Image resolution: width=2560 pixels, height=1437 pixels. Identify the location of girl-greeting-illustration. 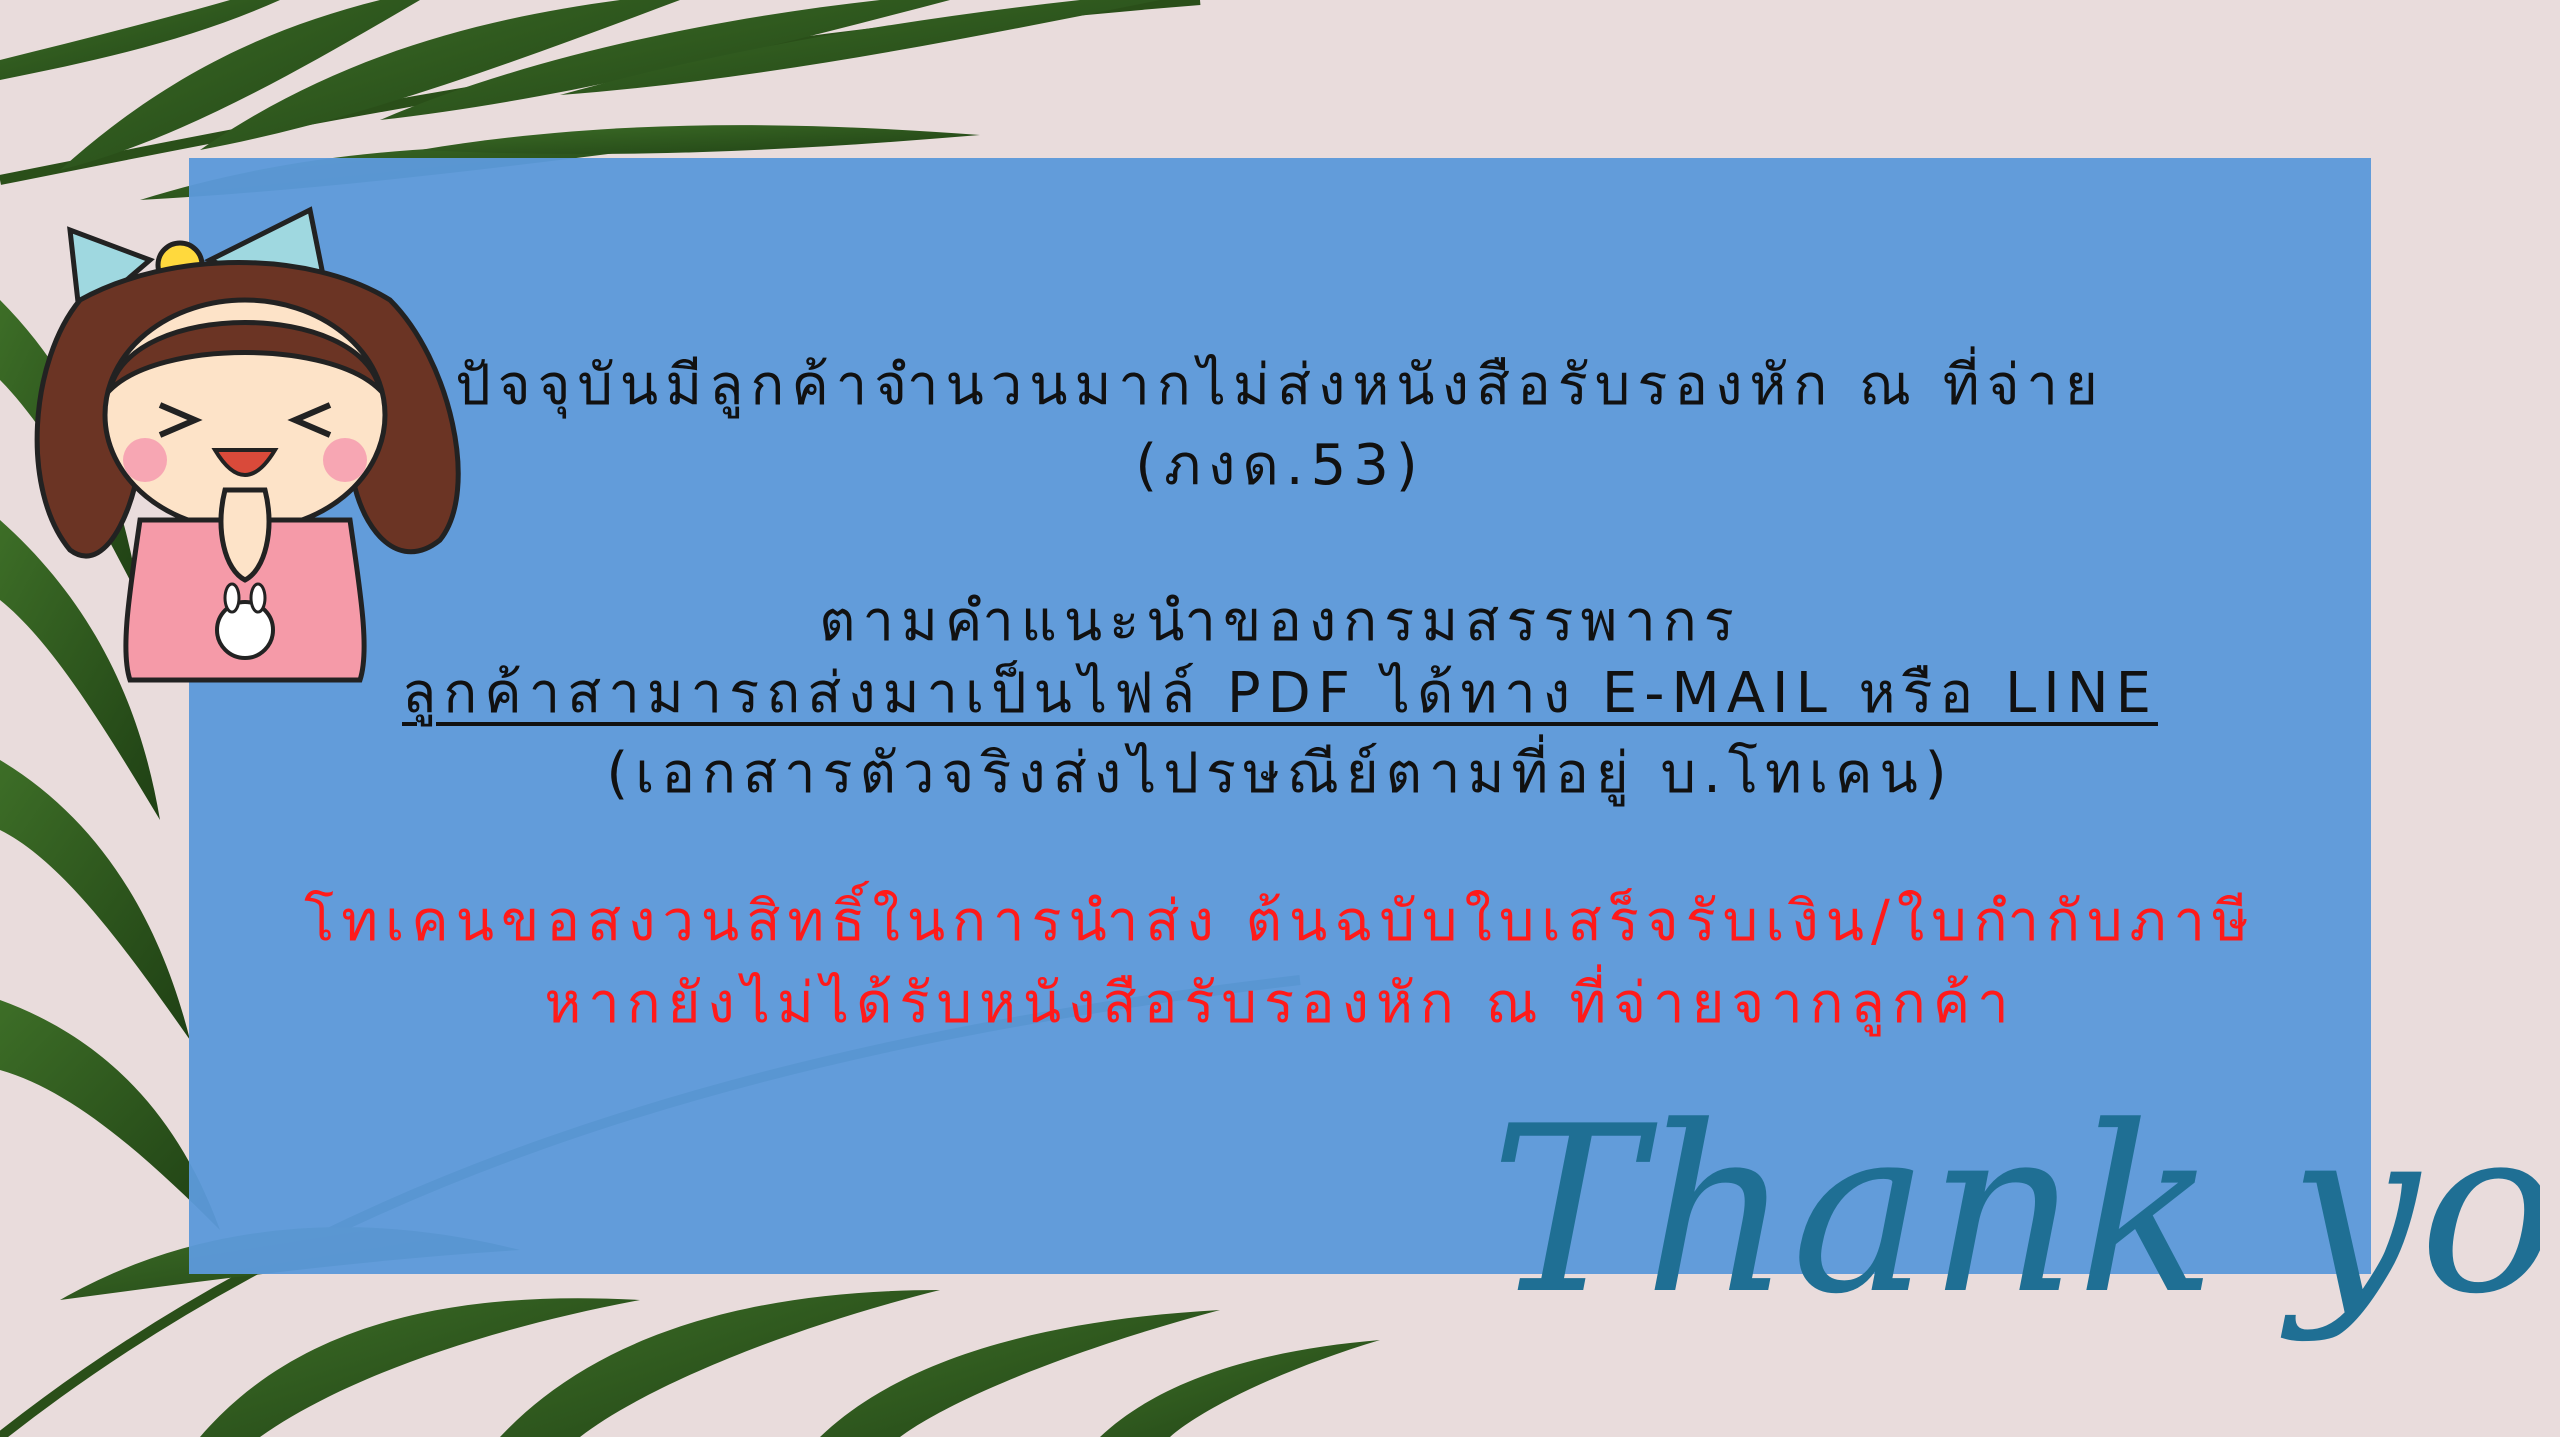
(247, 444).